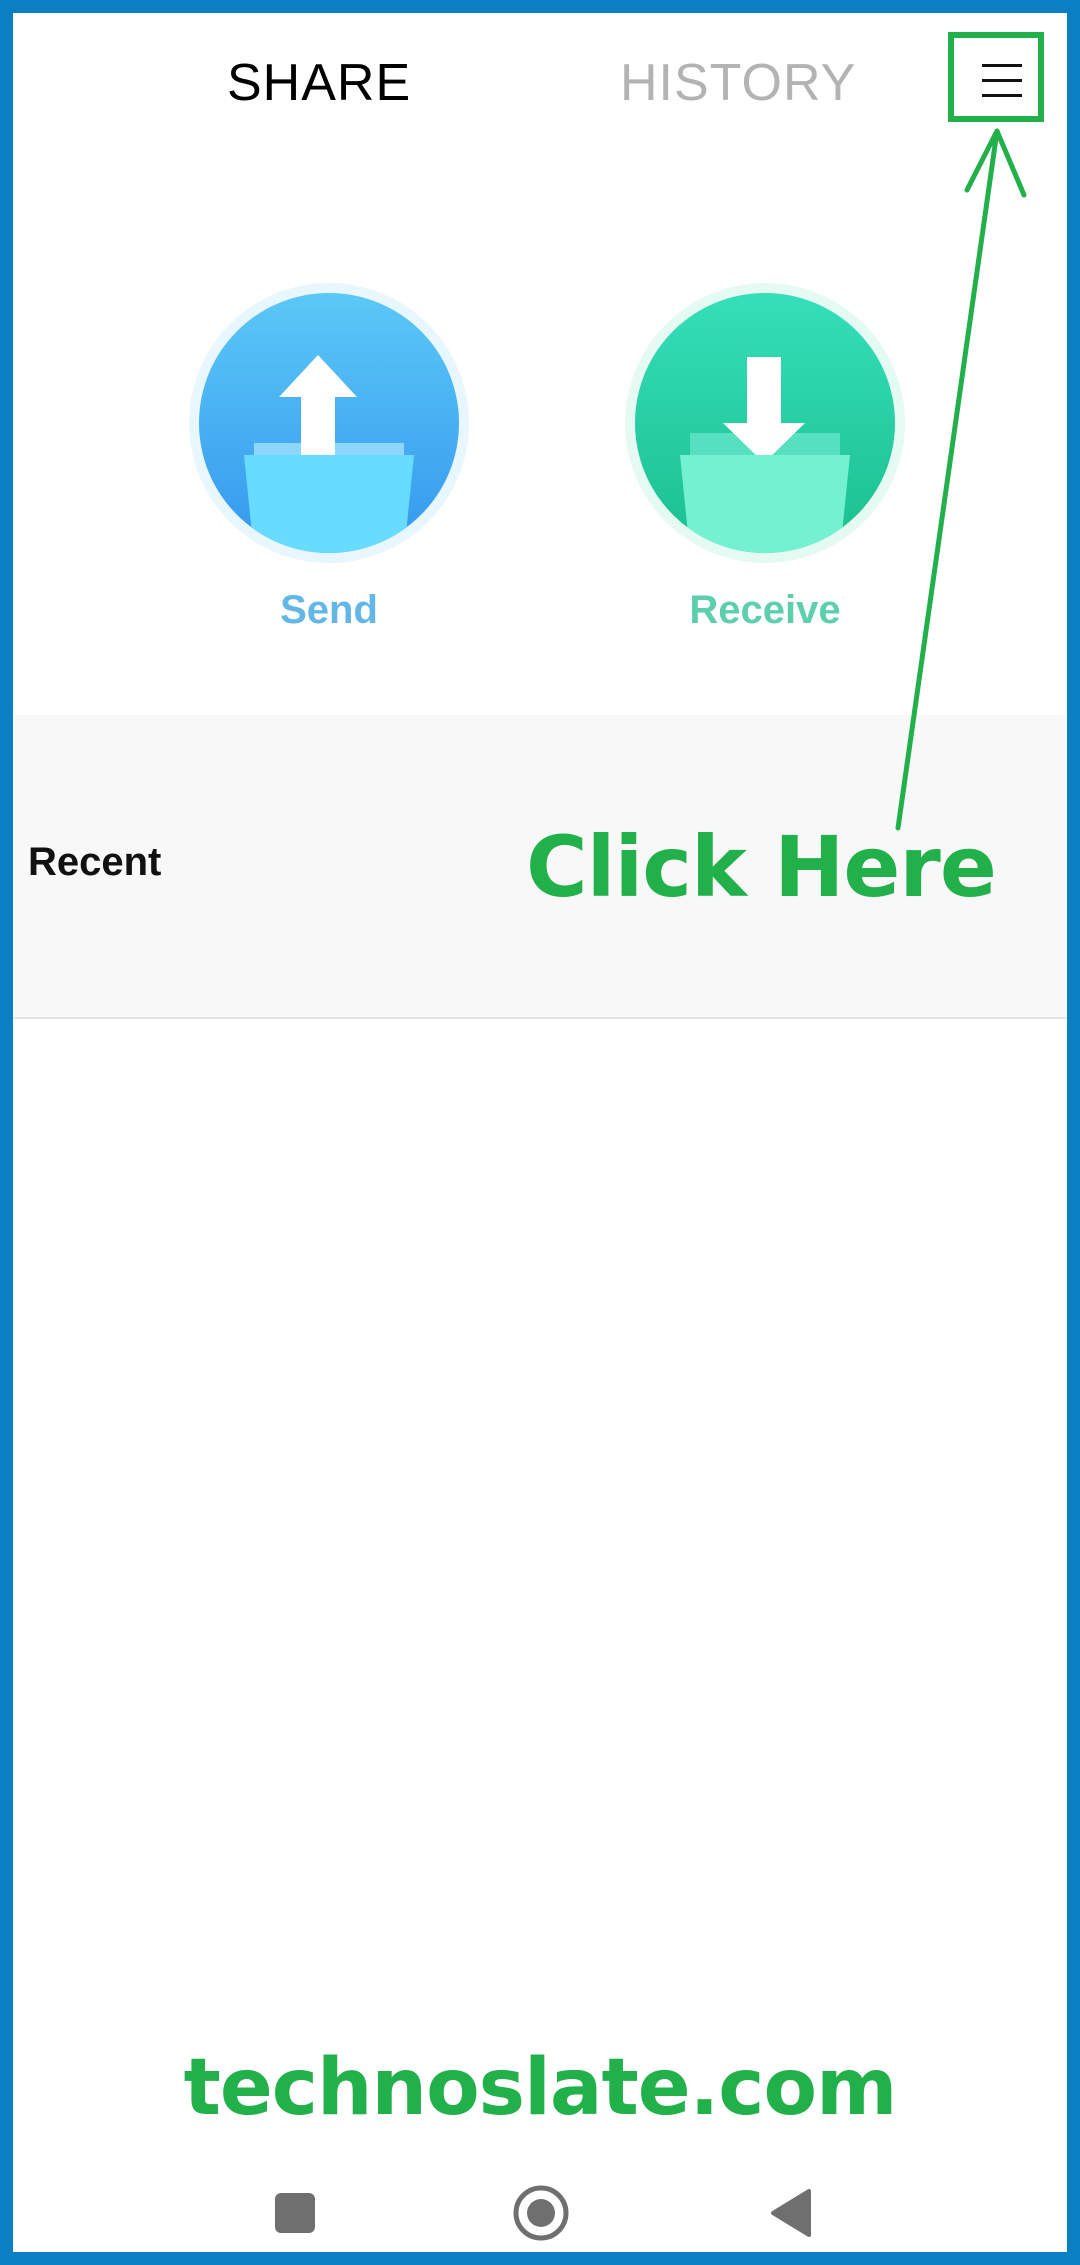 Image resolution: width=1080 pixels, height=2265 pixels. I want to click on annotation-arrow-icon, so click(961, 479).